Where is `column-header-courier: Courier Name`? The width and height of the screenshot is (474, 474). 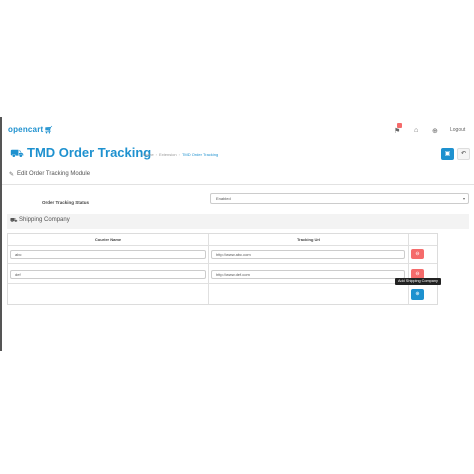 column-header-courier: Courier Name is located at coordinates (108, 239).